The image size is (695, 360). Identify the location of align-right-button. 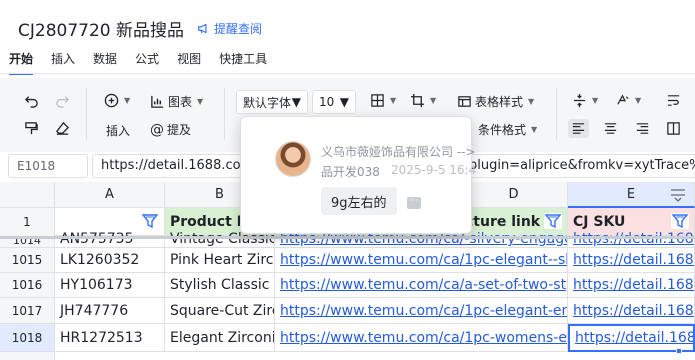
(642, 128).